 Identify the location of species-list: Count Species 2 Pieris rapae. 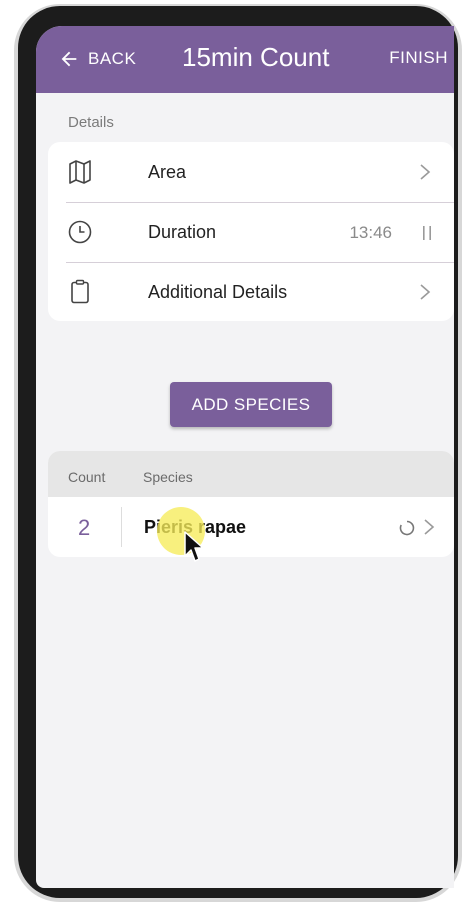
(251, 504).